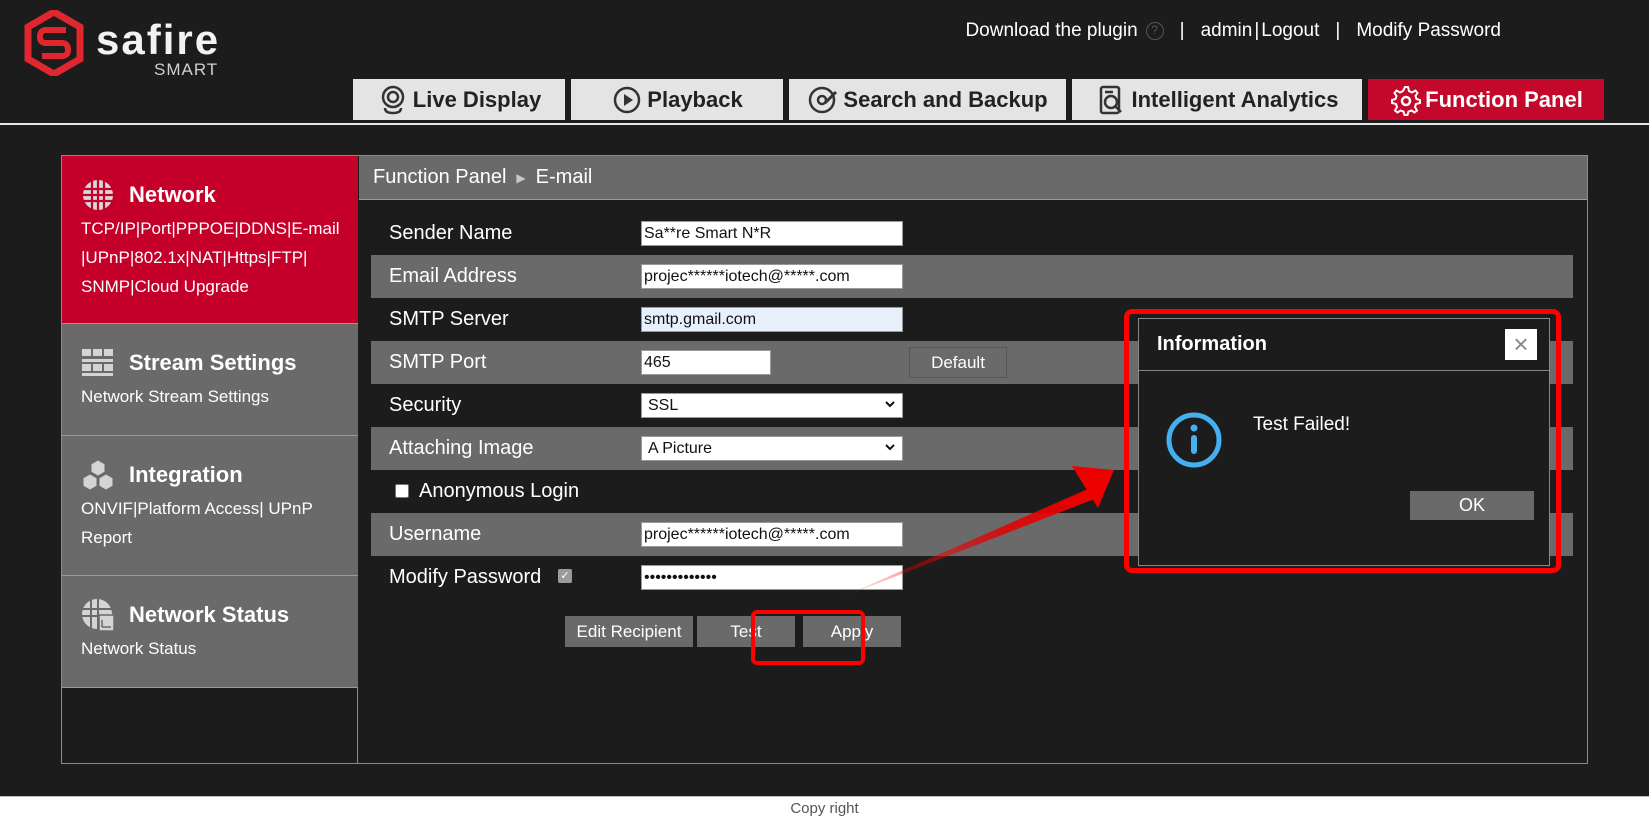  What do you see at coordinates (435, 534) in the screenshot?
I see `username-label: Username` at bounding box center [435, 534].